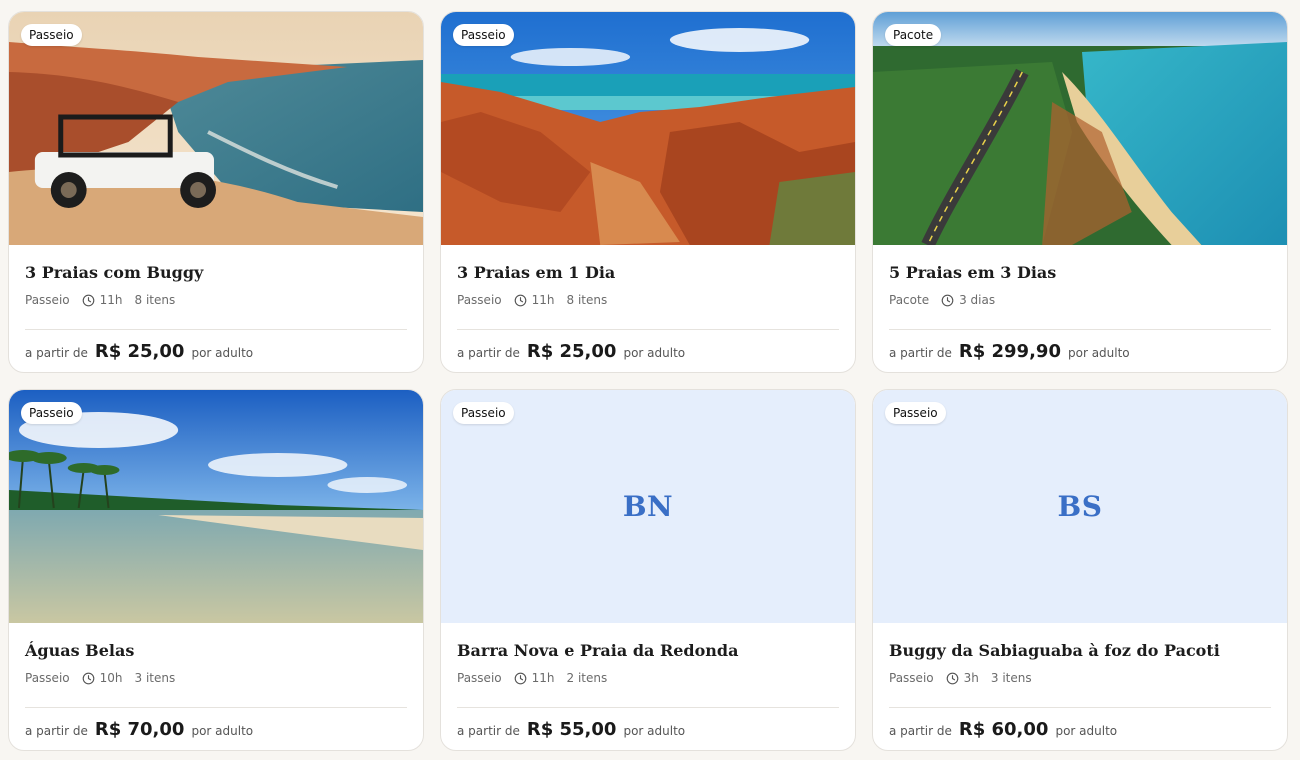 The width and height of the screenshot is (1300, 760). Describe the element at coordinates (1054, 650) in the screenshot. I see `tour-title: Buggy da Sabiaguaba à foz do Pacoti` at that location.